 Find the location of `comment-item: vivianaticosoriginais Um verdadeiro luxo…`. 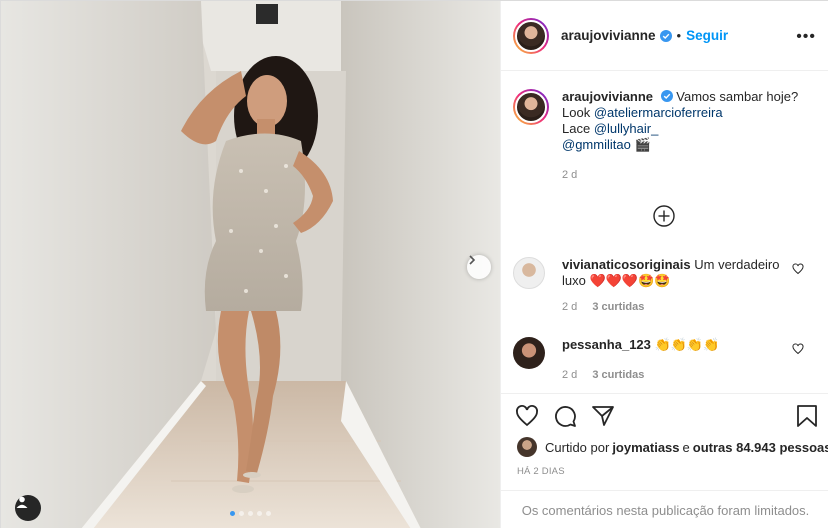

comment-item: vivianaticosoriginais Um verdadeiro luxo… is located at coordinates (665, 286).